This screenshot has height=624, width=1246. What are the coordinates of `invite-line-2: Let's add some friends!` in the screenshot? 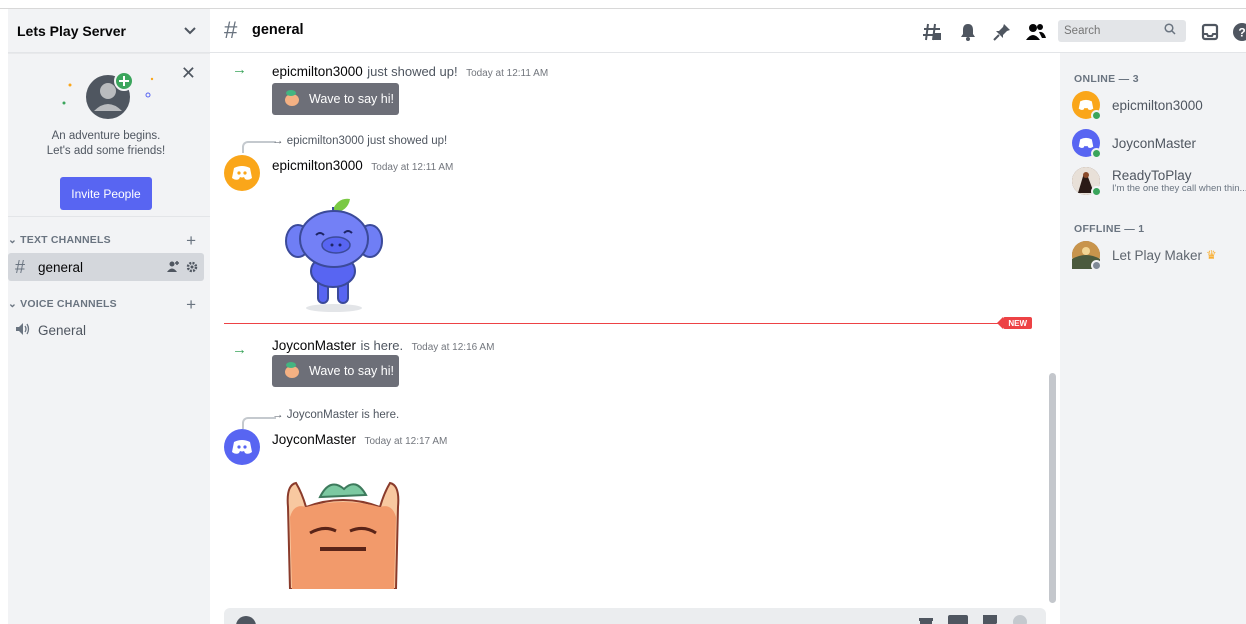 It's located at (106, 151).